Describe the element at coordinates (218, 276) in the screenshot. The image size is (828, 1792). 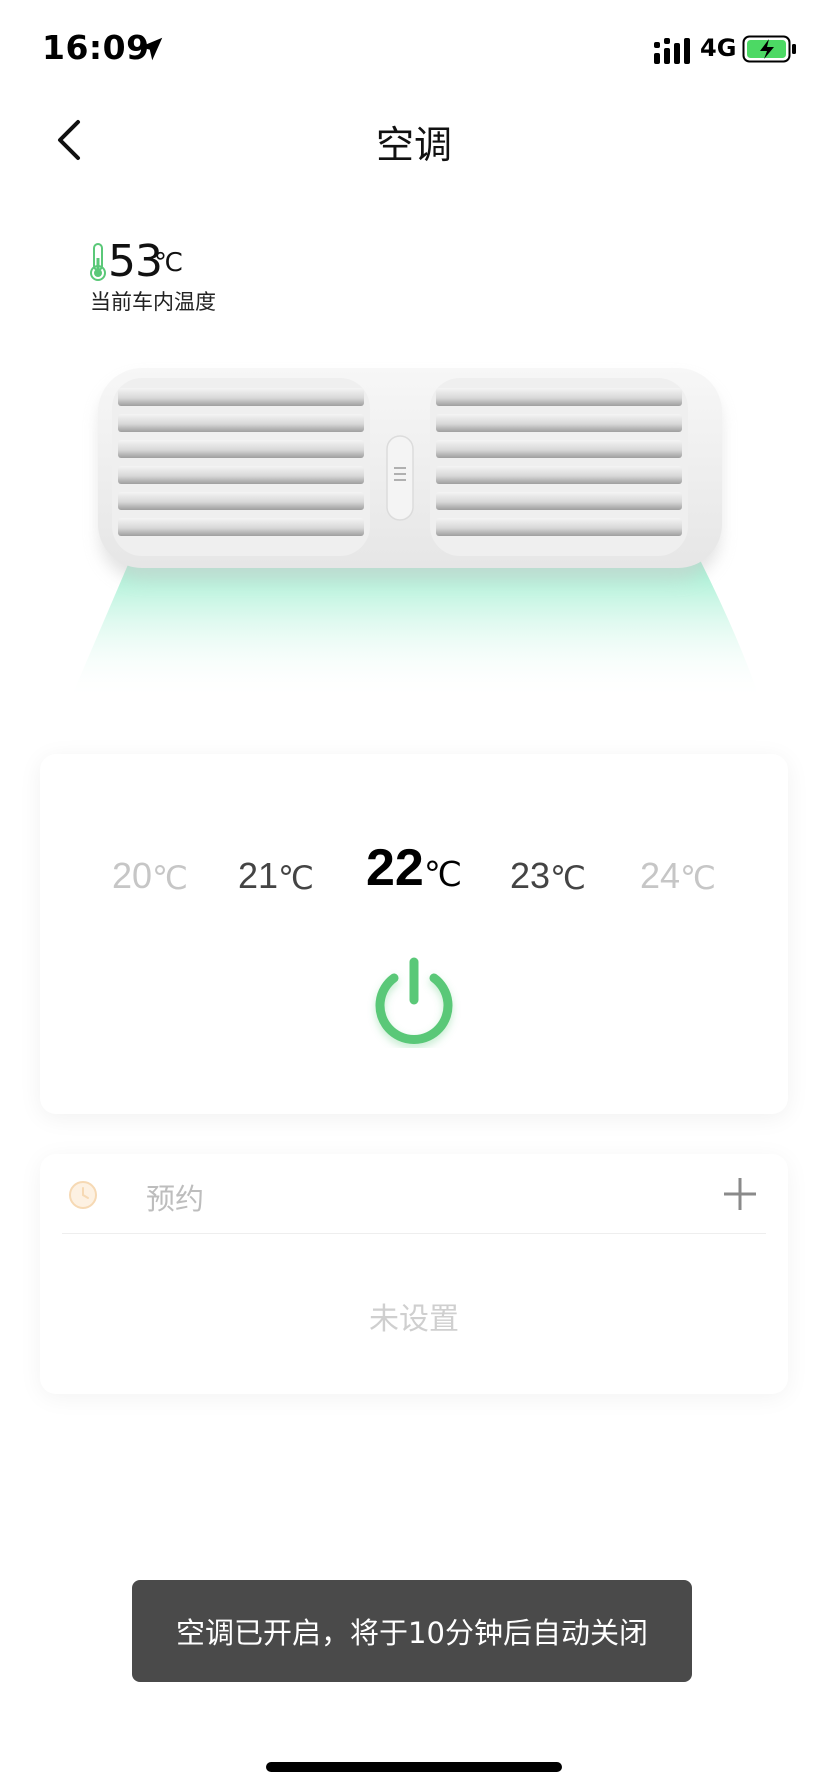
I see `interior-temperature: 53 ℃ 当前车内温度` at that location.